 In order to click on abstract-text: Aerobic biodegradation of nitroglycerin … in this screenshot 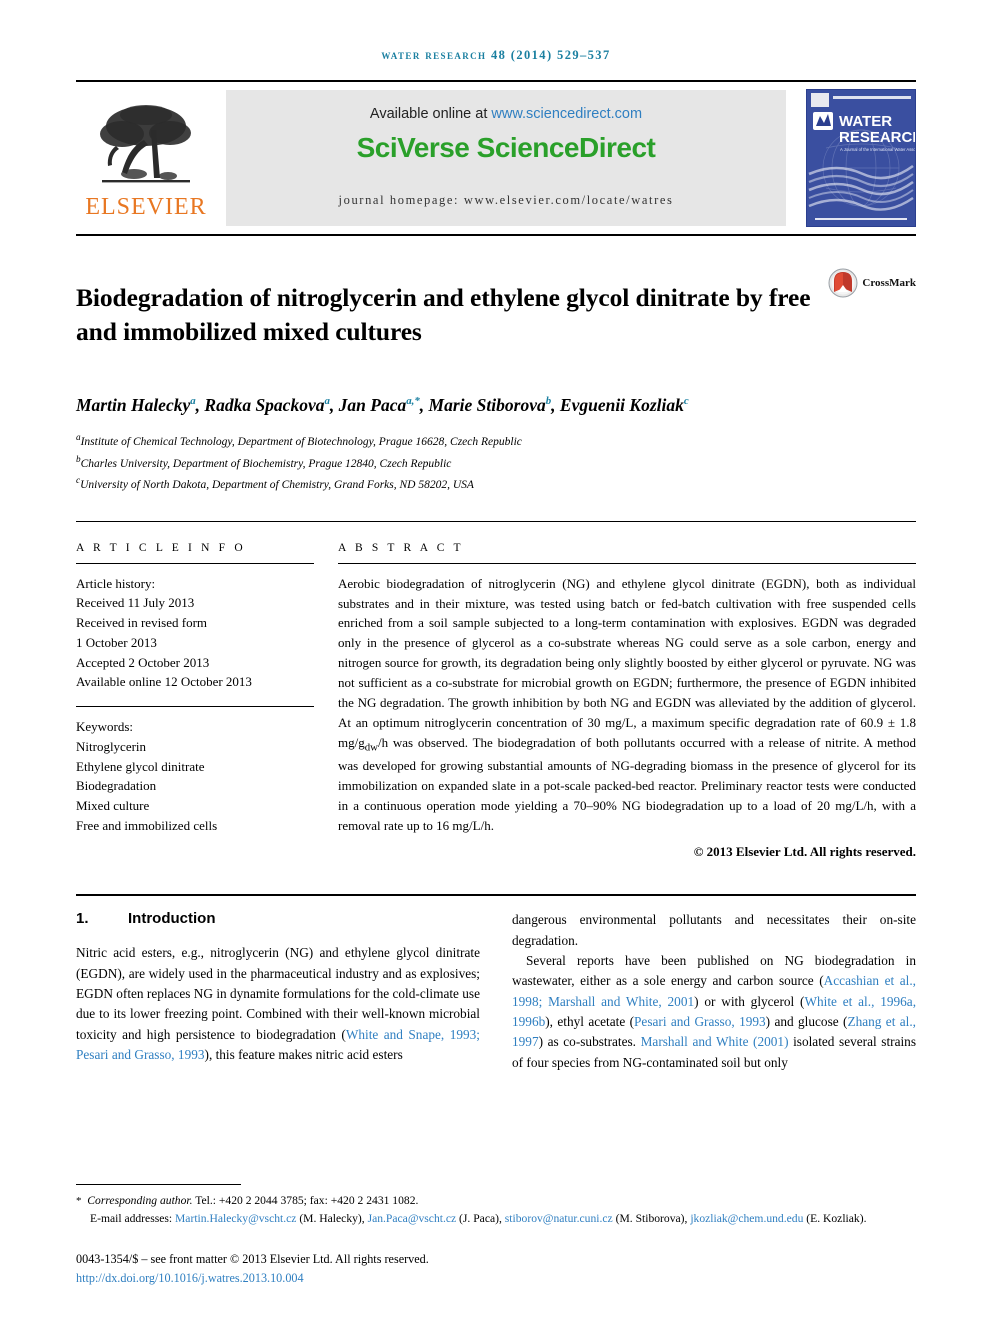, I will do `click(627, 704)`.